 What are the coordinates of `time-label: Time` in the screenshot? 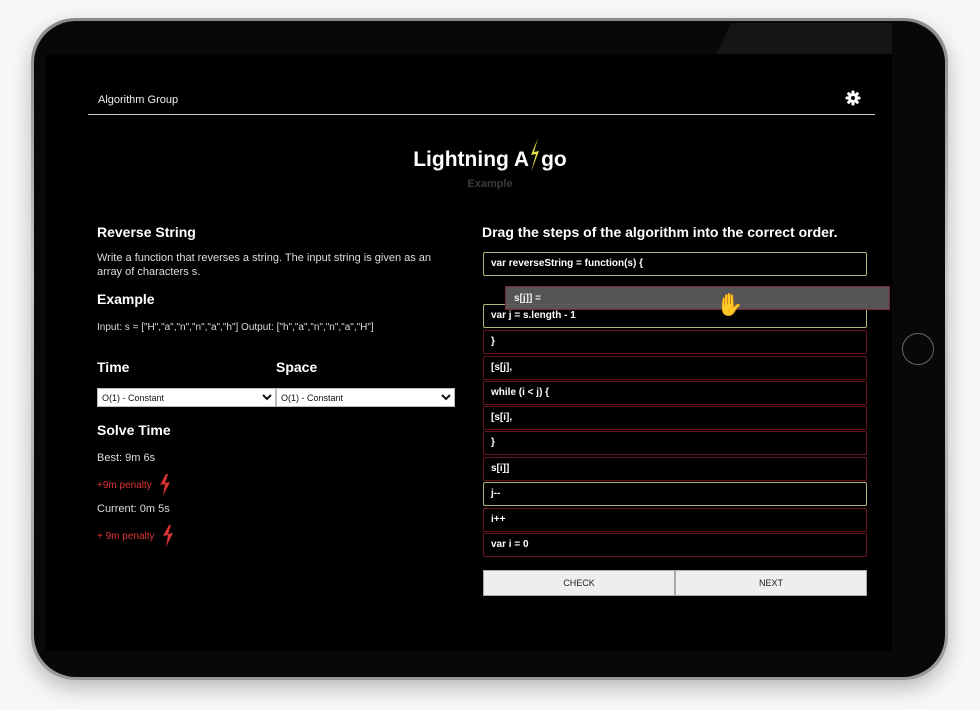 It's located at (113, 367).